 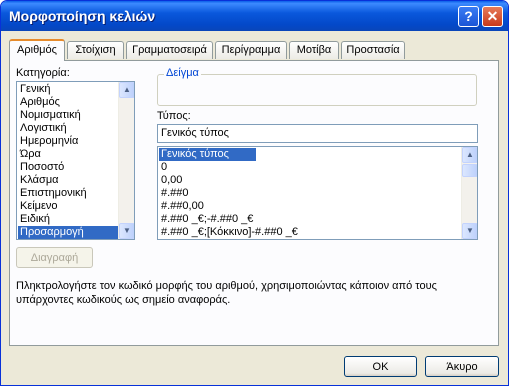 What do you see at coordinates (68, 193) in the screenshot?
I see `category-item: Επιστημονική` at bounding box center [68, 193].